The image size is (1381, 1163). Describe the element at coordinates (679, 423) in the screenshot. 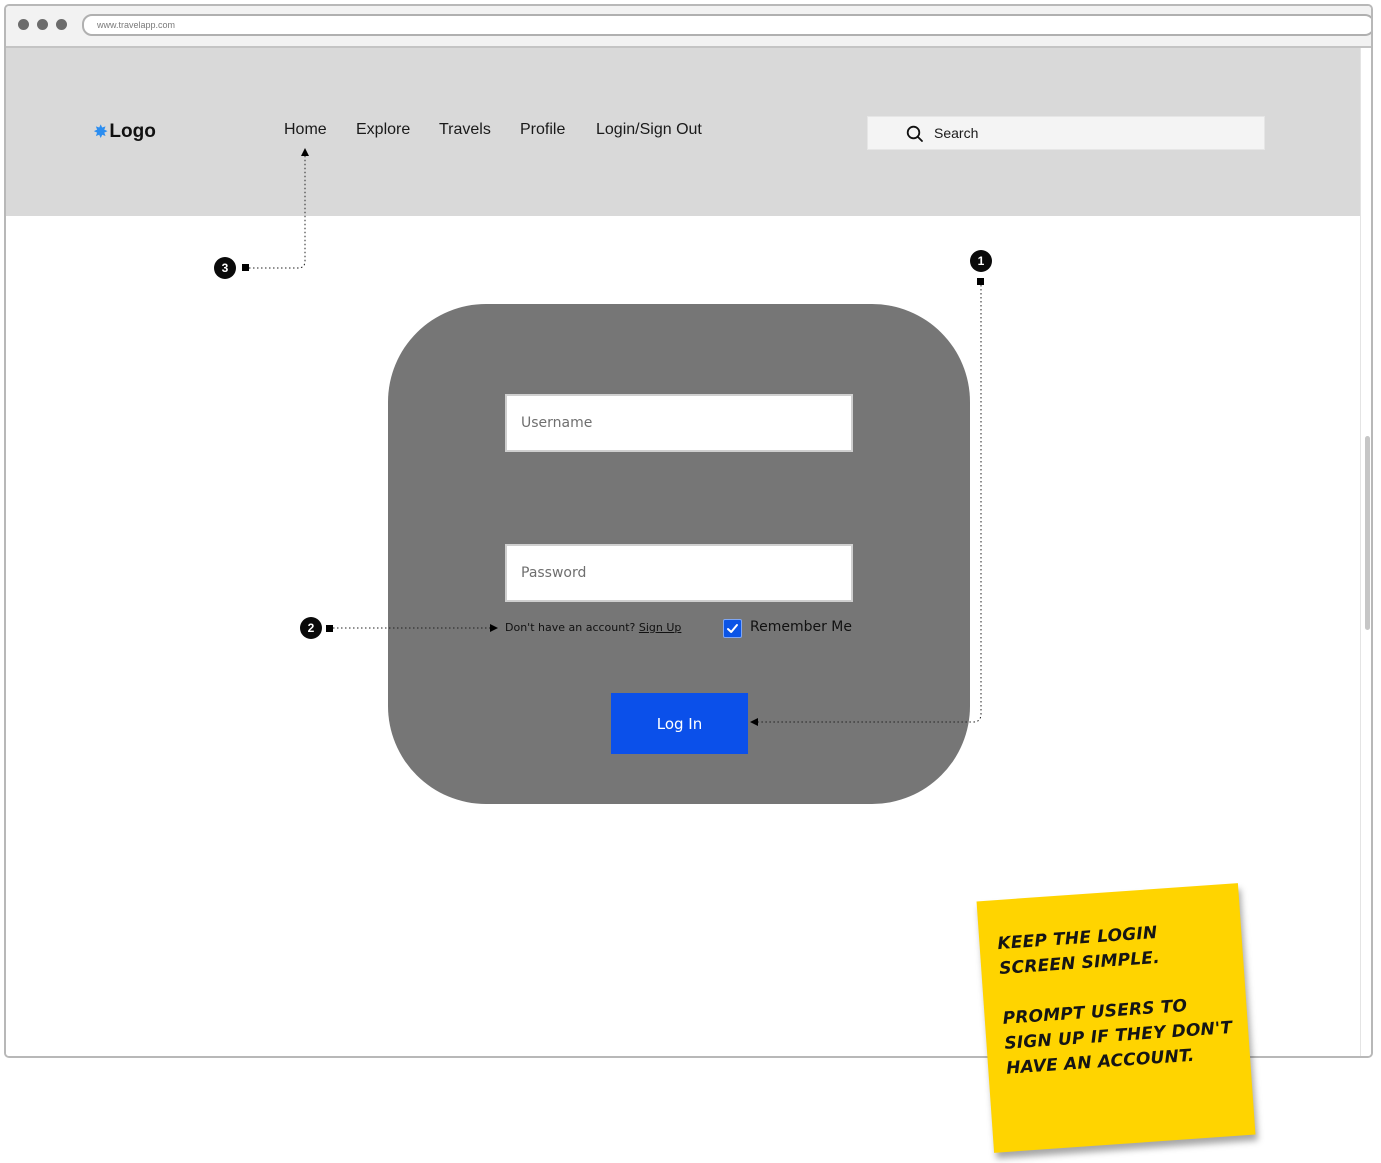

I see `username-field` at that location.